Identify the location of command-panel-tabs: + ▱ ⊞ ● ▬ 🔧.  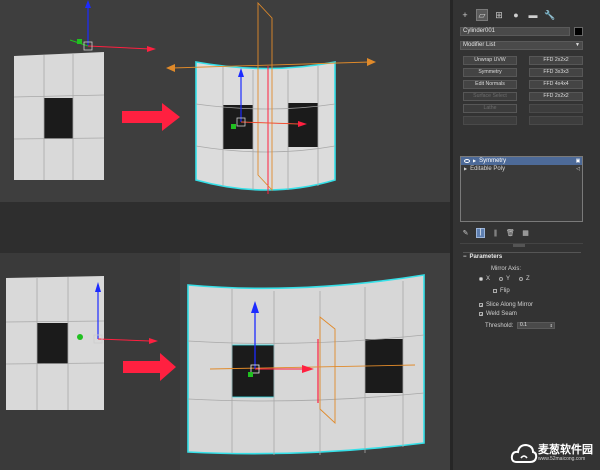
(528, 15).